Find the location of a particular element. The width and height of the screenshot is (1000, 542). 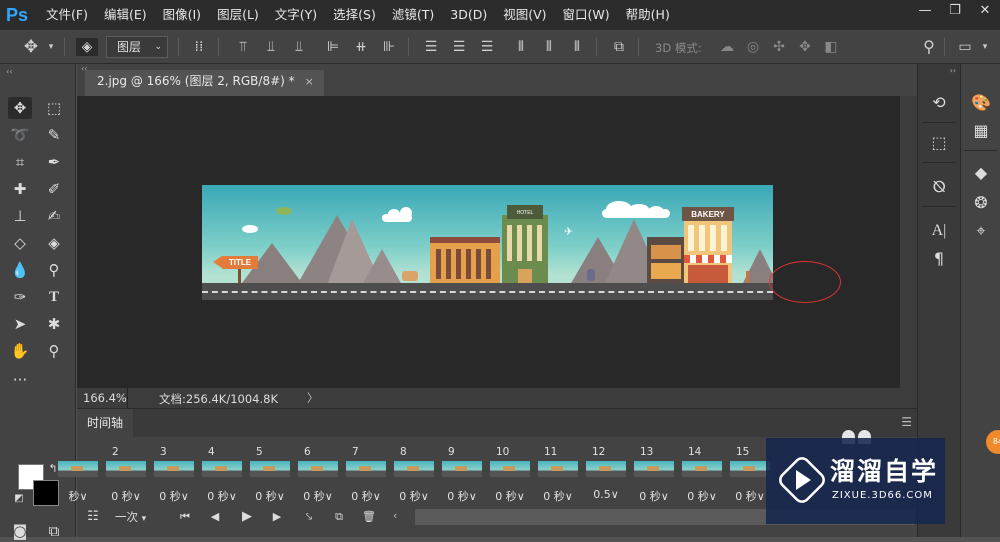

menu-help: 帮助(H) is located at coordinates (648, 15).